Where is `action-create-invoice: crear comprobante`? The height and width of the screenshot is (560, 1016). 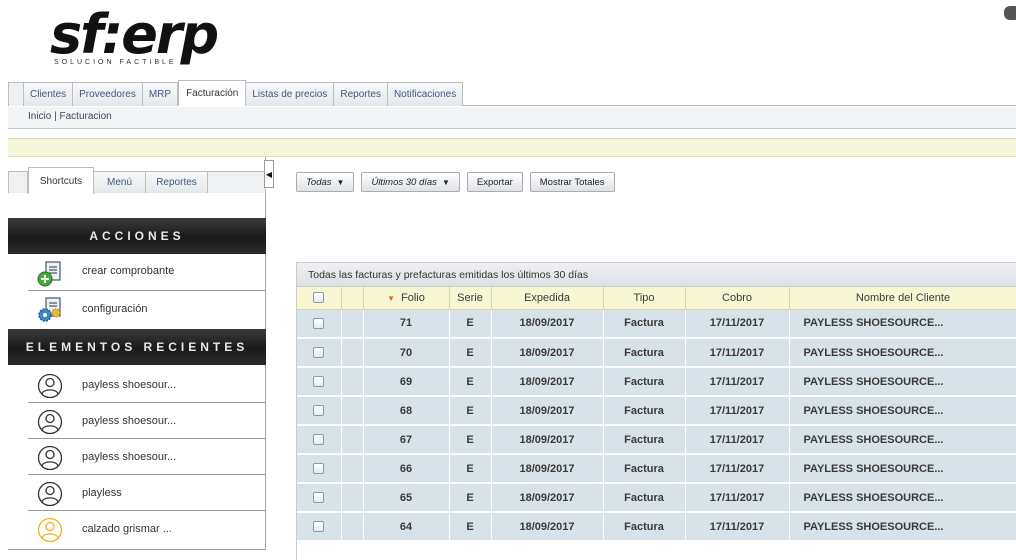 action-create-invoice: crear comprobante is located at coordinates (137, 274).